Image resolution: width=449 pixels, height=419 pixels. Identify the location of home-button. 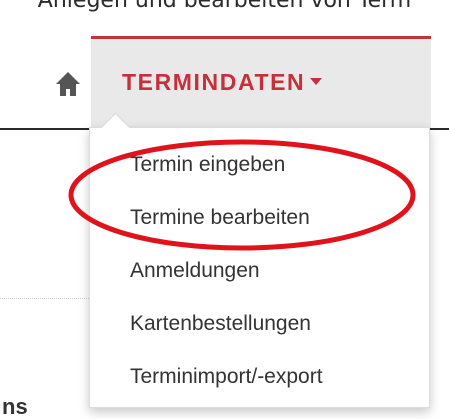
(68, 84).